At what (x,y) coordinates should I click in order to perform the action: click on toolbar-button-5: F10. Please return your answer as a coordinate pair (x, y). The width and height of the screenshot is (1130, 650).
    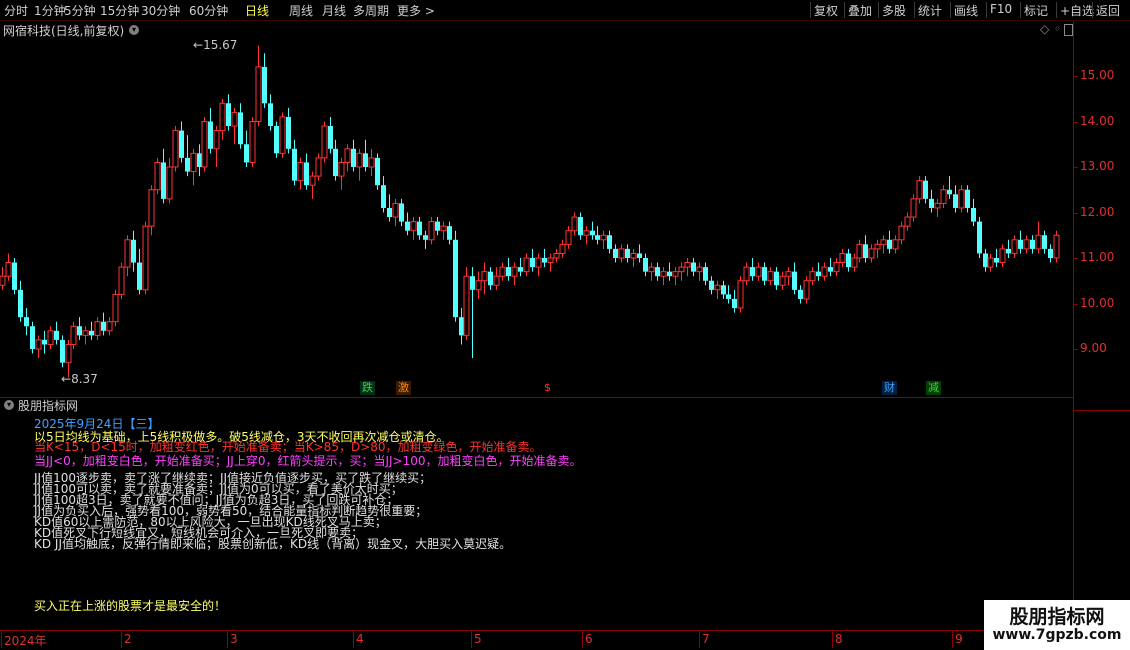
    Looking at the image, I should click on (1001, 9).